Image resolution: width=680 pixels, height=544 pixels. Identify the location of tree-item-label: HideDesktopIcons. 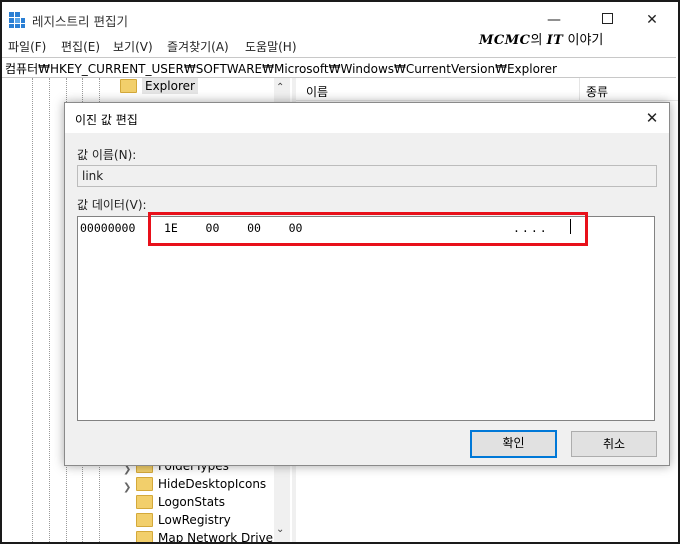
(212, 484).